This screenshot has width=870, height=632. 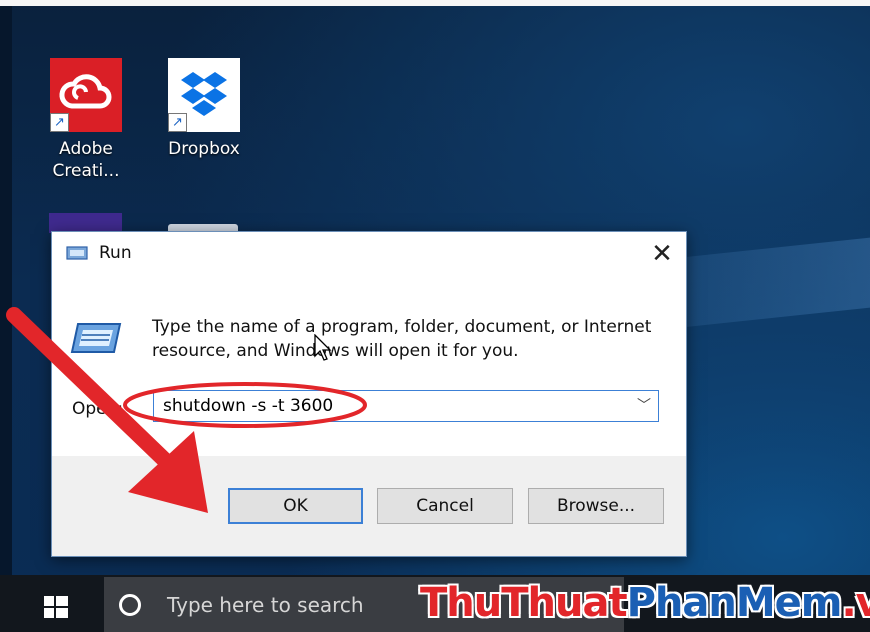 I want to click on dropbox-icon: ↗, so click(x=204, y=95).